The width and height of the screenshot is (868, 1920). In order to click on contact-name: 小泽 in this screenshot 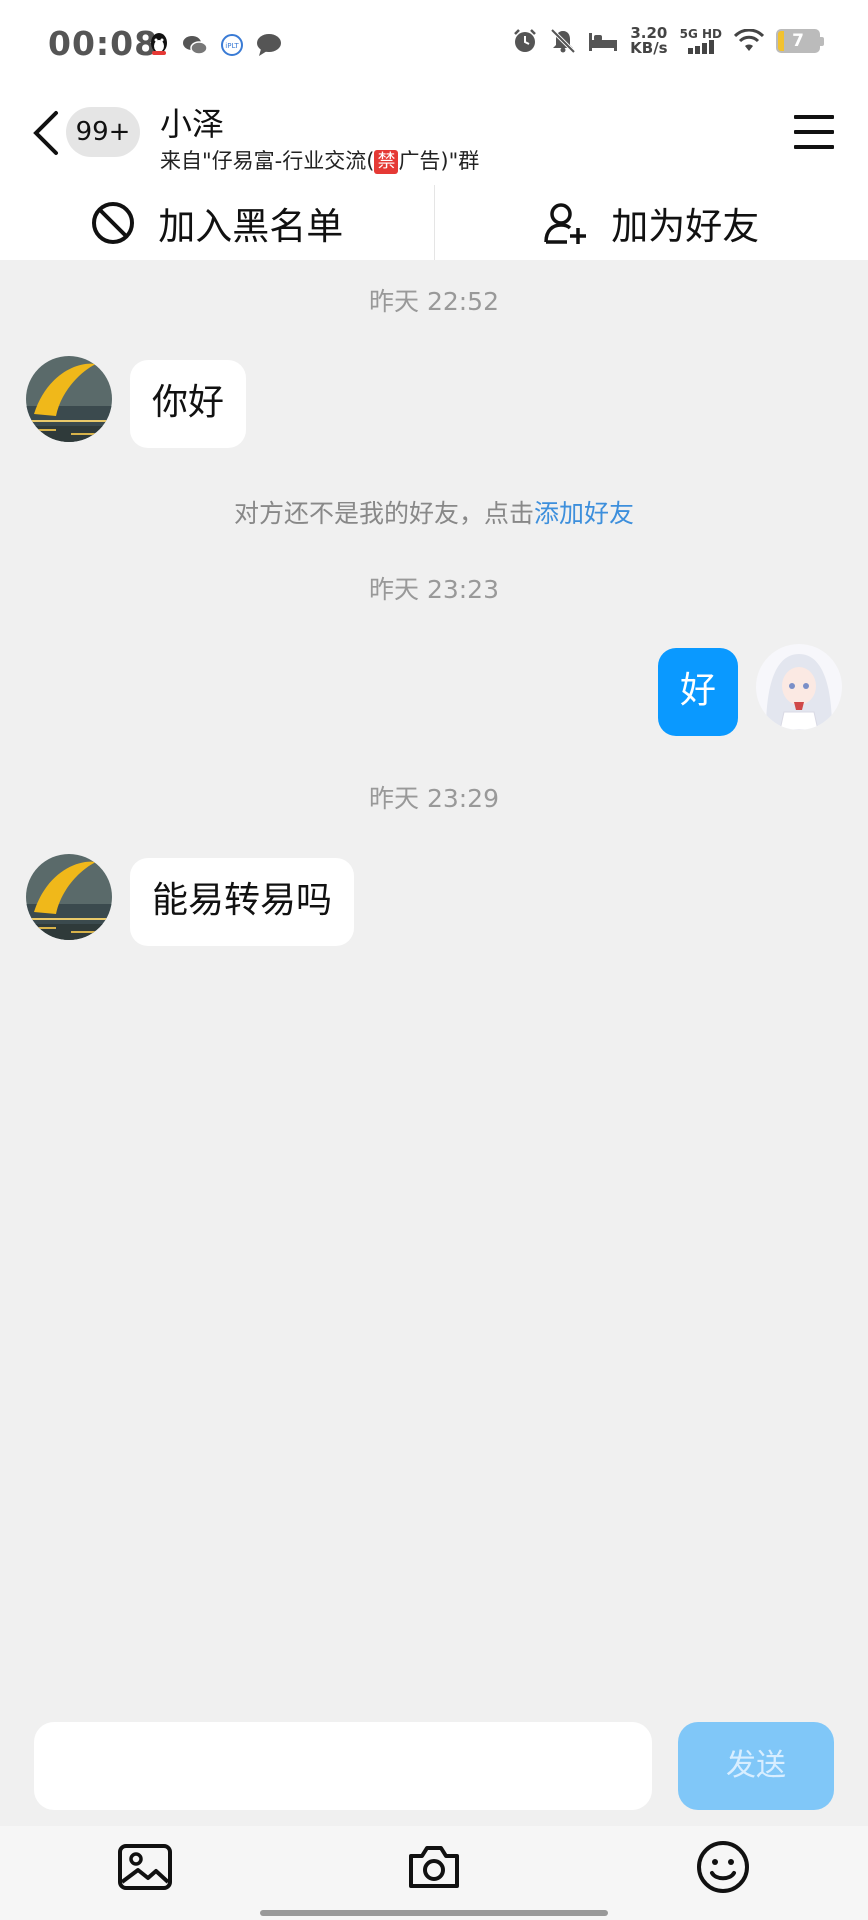, I will do `click(192, 124)`.